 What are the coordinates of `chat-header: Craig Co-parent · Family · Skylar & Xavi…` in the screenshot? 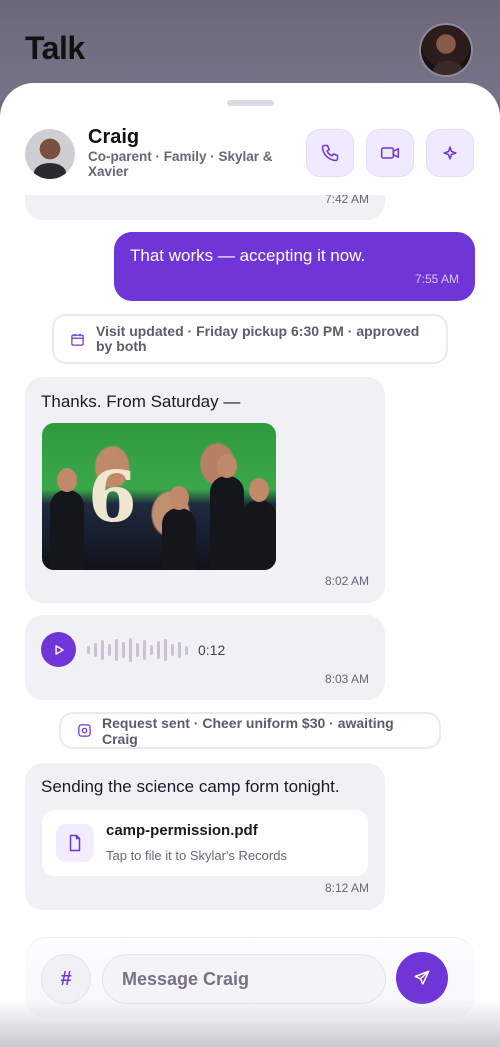 It's located at (250, 159).